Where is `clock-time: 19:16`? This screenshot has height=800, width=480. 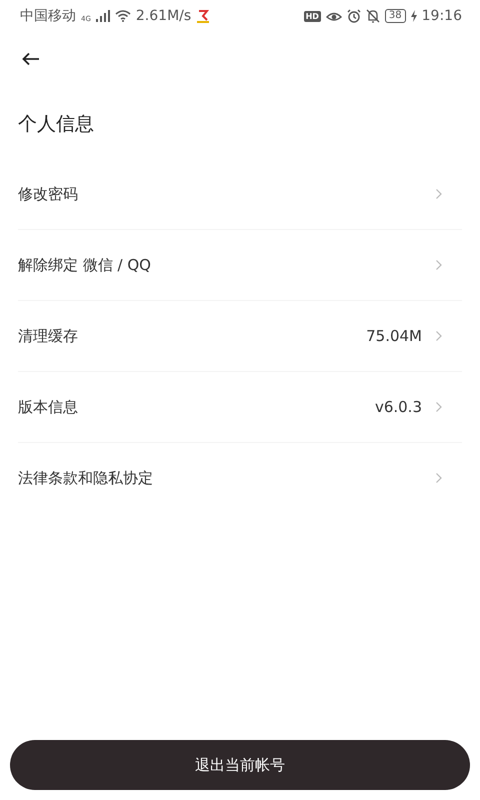 clock-time: 19:16 is located at coordinates (442, 16).